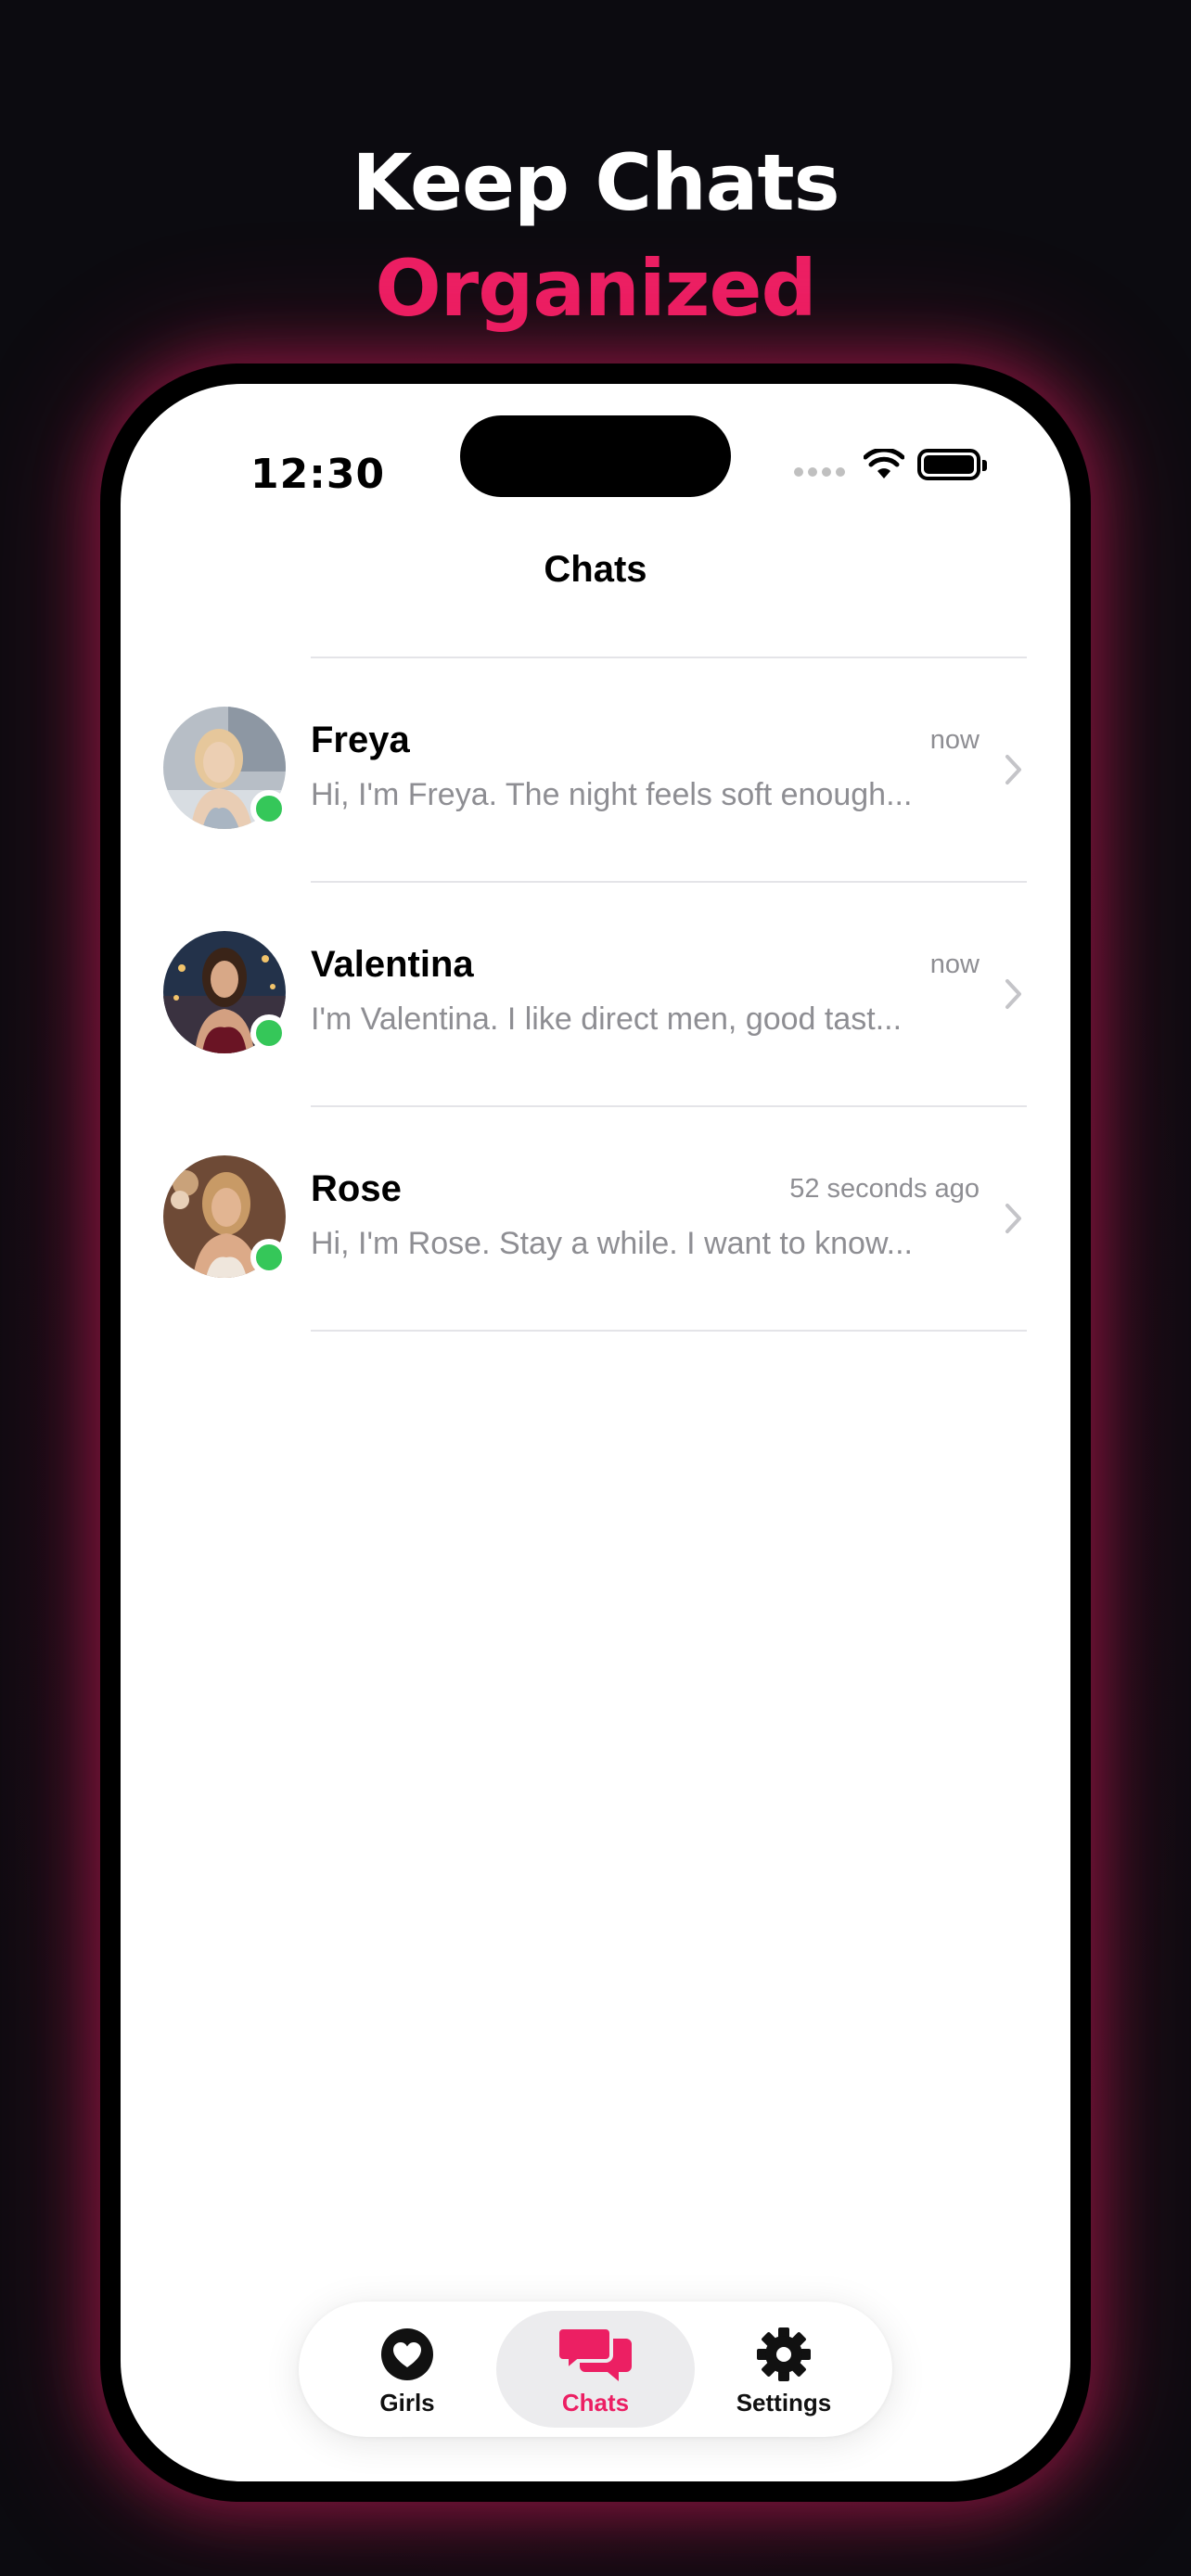  I want to click on tab-chats: Chats, so click(595, 2369).